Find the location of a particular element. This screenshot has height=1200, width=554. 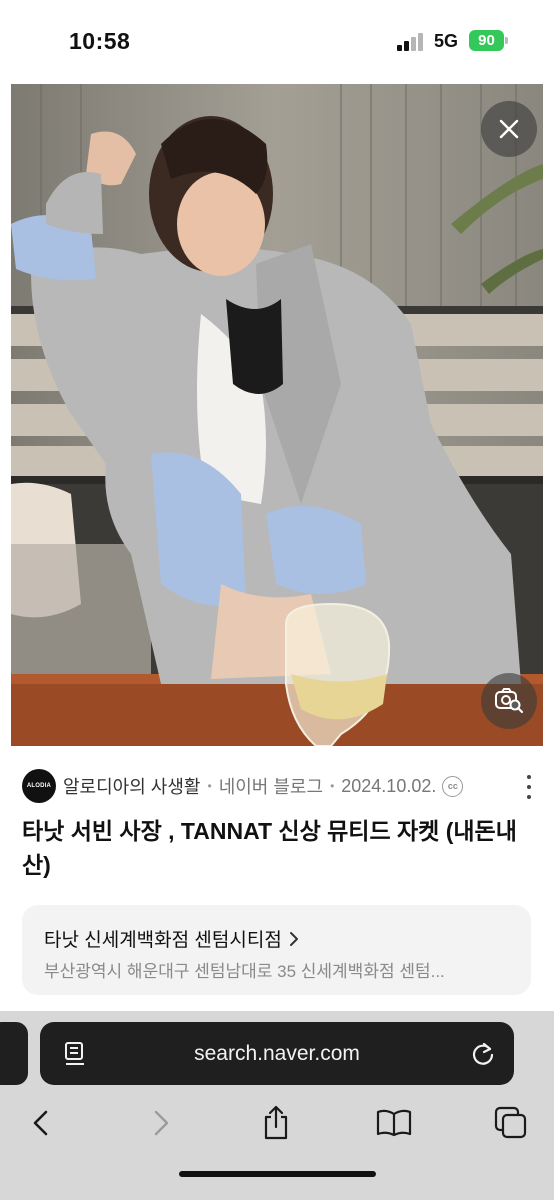

back-button is located at coordinates (41, 1123).